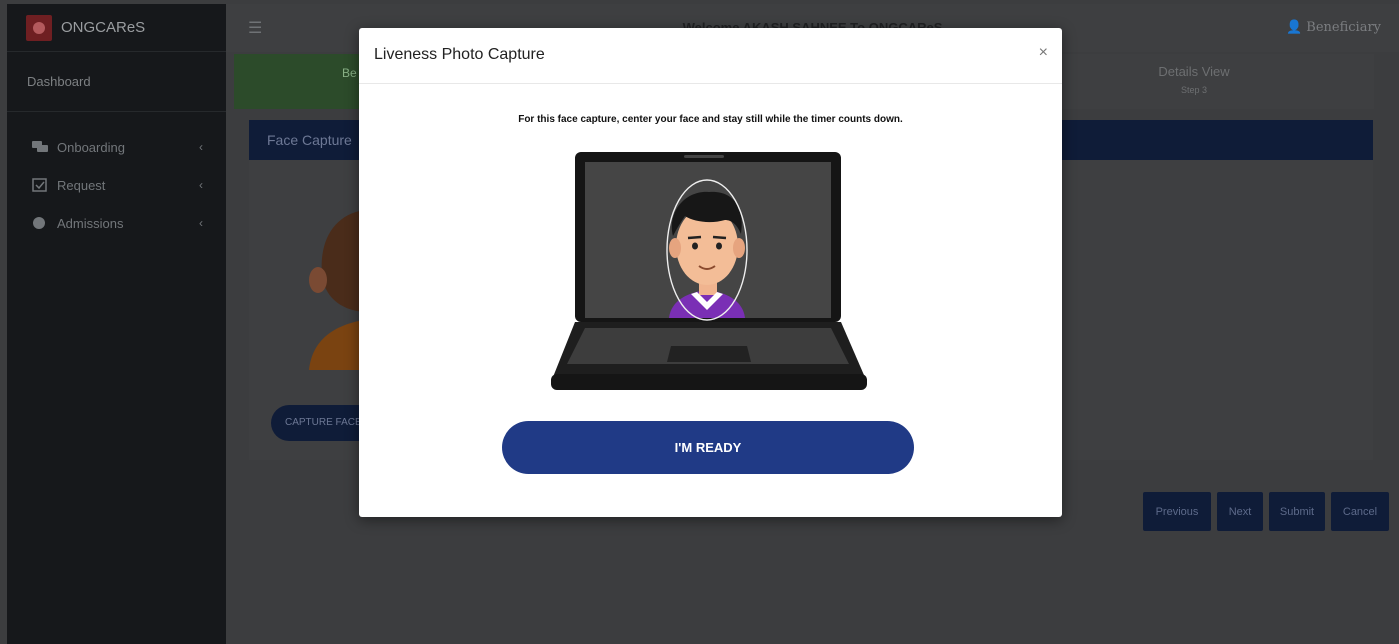  What do you see at coordinates (39, 185) in the screenshot?
I see `calendar-check-icon` at bounding box center [39, 185].